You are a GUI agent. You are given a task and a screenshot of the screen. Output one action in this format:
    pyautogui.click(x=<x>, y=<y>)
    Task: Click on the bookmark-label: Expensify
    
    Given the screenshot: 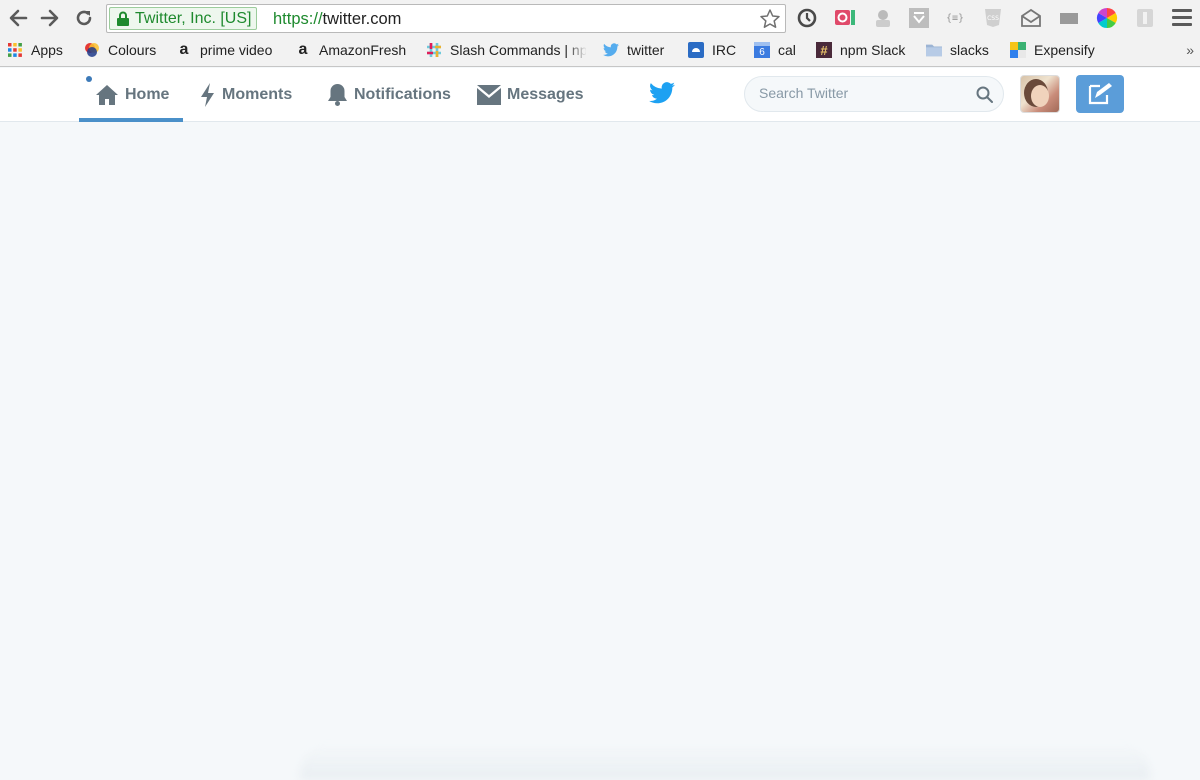 What is the action you would take?
    pyautogui.click(x=1064, y=50)
    